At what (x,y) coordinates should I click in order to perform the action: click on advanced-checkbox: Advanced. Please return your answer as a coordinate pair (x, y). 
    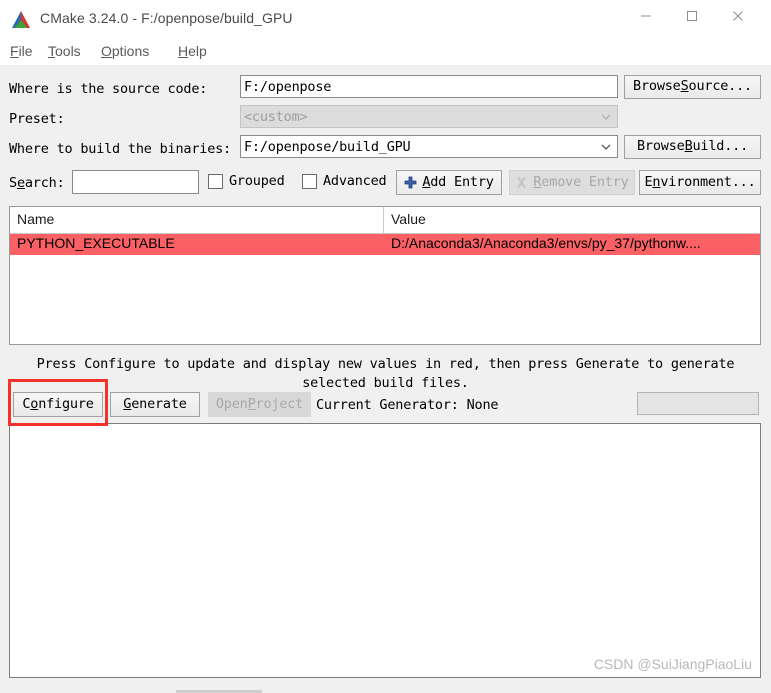
    Looking at the image, I should click on (344, 181).